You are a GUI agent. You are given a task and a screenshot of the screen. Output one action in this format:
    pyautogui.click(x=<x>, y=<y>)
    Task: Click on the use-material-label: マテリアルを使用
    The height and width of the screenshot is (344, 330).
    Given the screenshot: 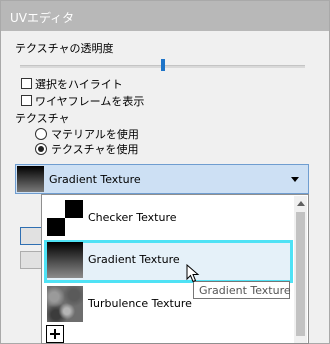 What is the action you would take?
    pyautogui.click(x=95, y=134)
    